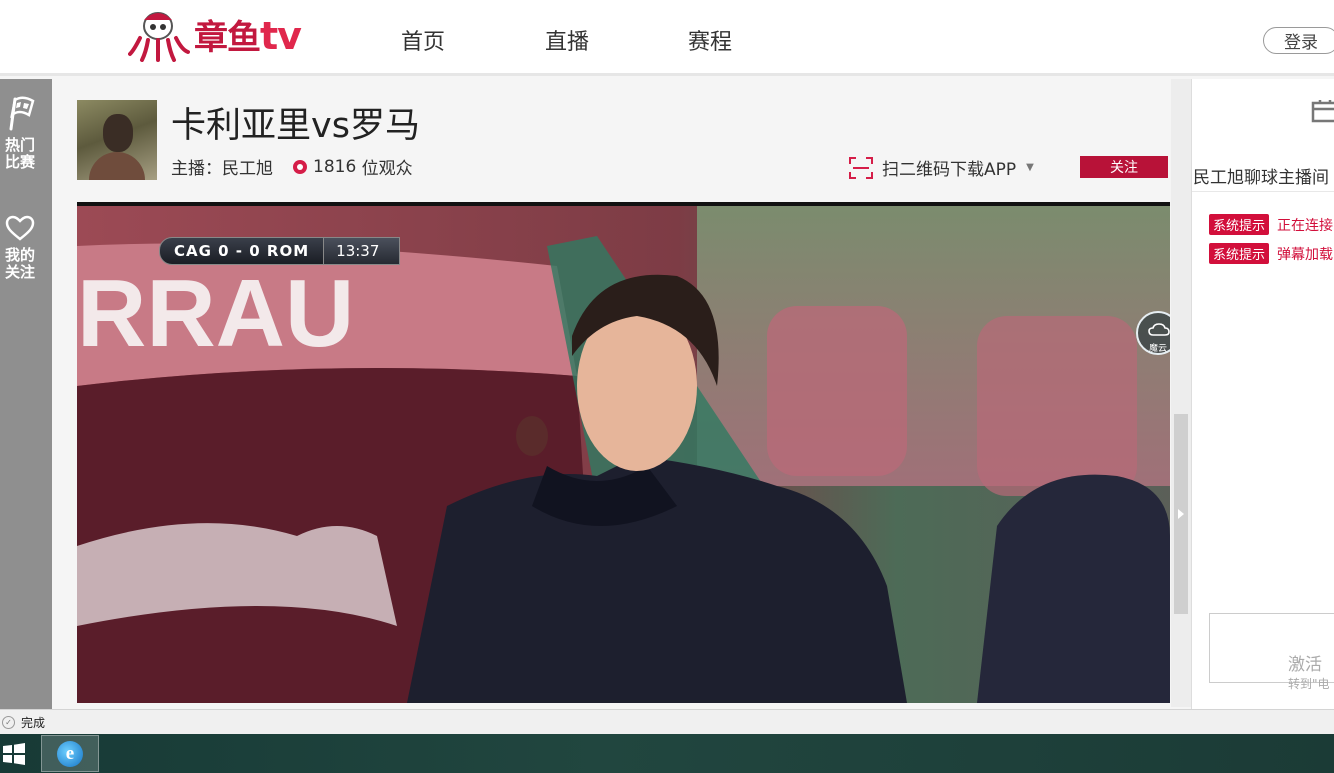  What do you see at coordinates (667, 38) in the screenshot?
I see `top-header: 章鱼tv 首页 直播 赛程 登录` at bounding box center [667, 38].